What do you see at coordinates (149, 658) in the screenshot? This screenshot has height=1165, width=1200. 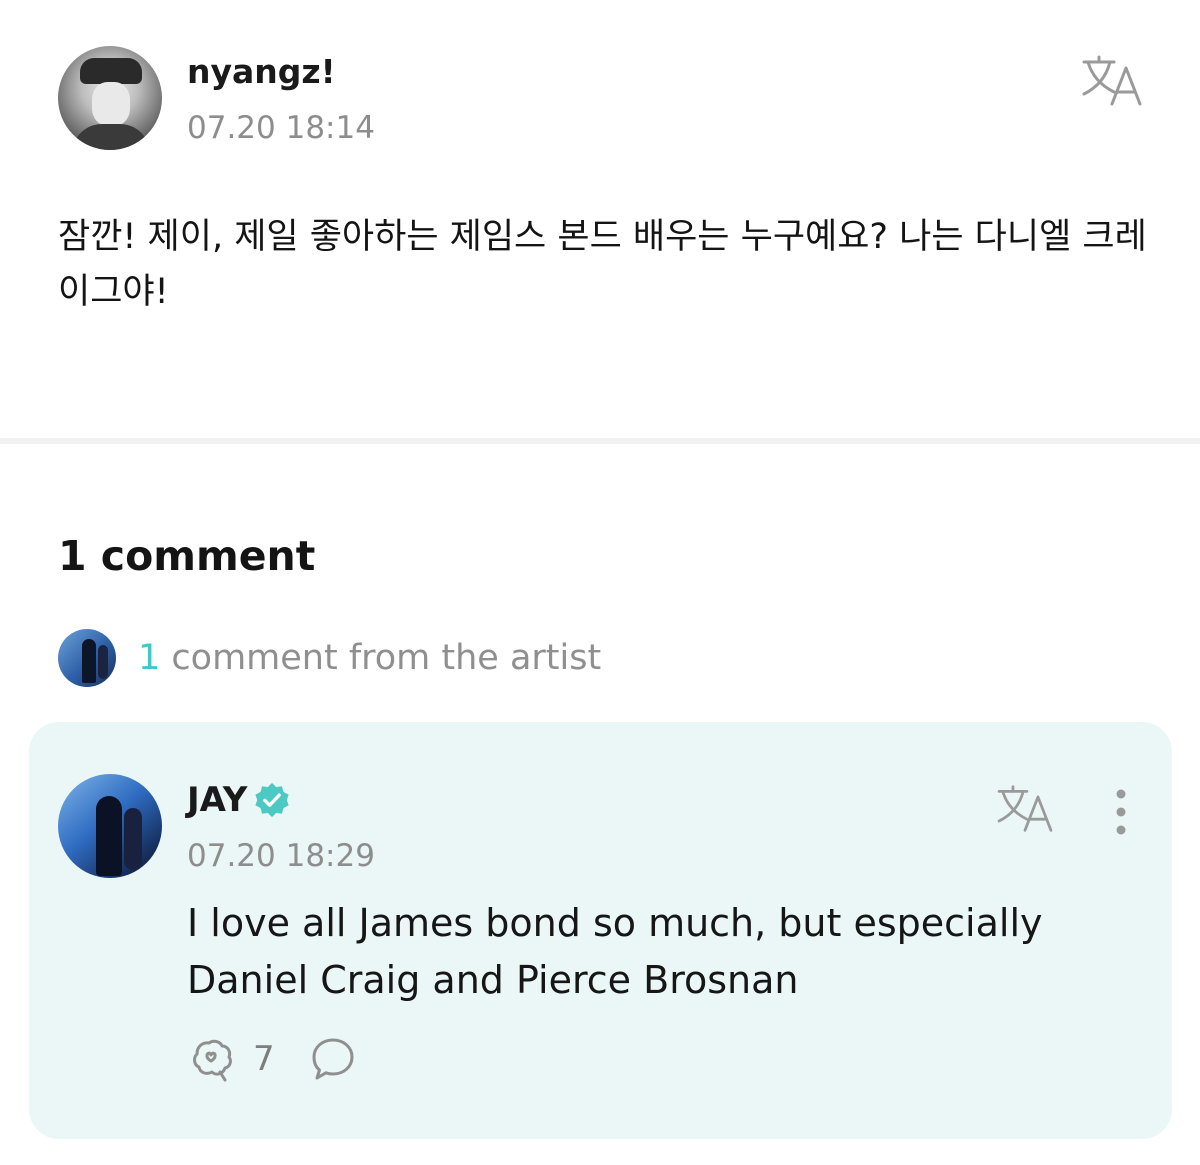 I see `artist-comment-count: 1` at bounding box center [149, 658].